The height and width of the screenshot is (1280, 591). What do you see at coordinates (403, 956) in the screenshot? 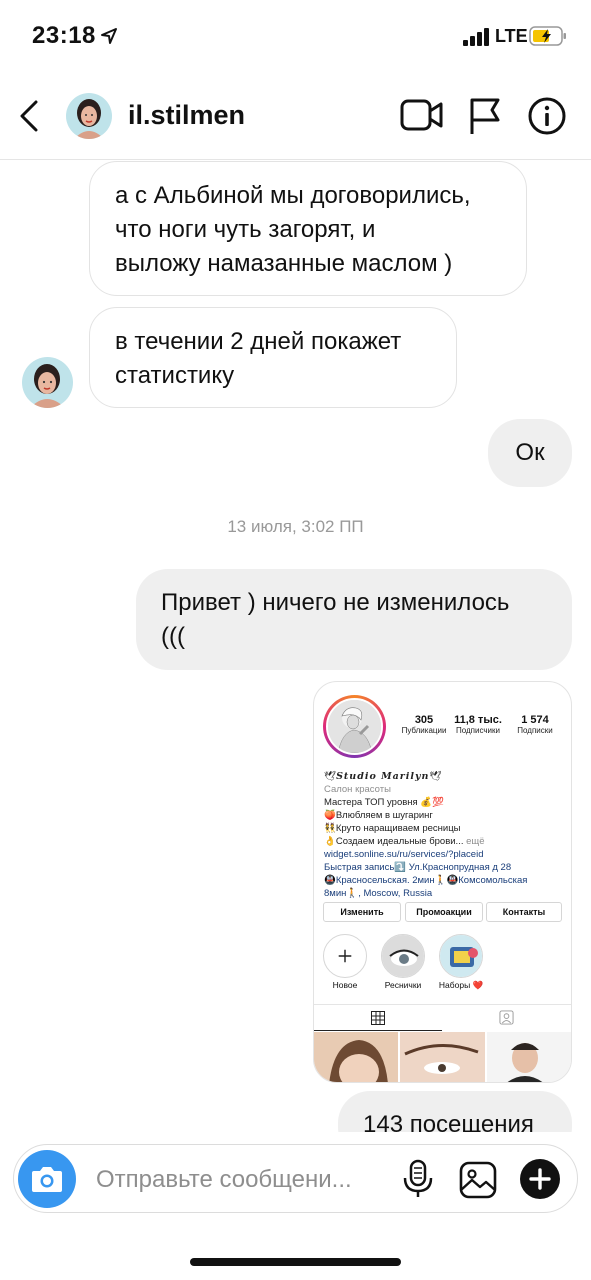
I see `highlight-lashes` at bounding box center [403, 956].